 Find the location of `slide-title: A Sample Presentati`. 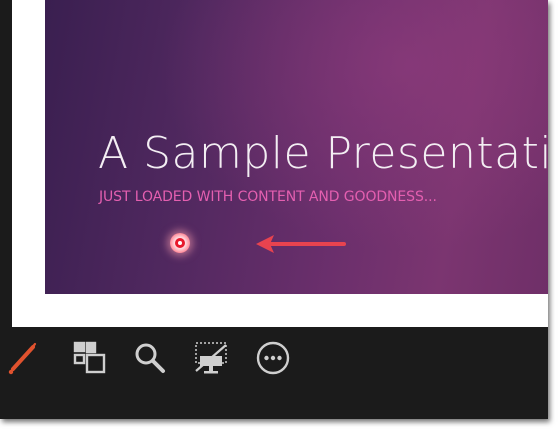

slide-title: A Sample Presentati is located at coordinates (323, 153).